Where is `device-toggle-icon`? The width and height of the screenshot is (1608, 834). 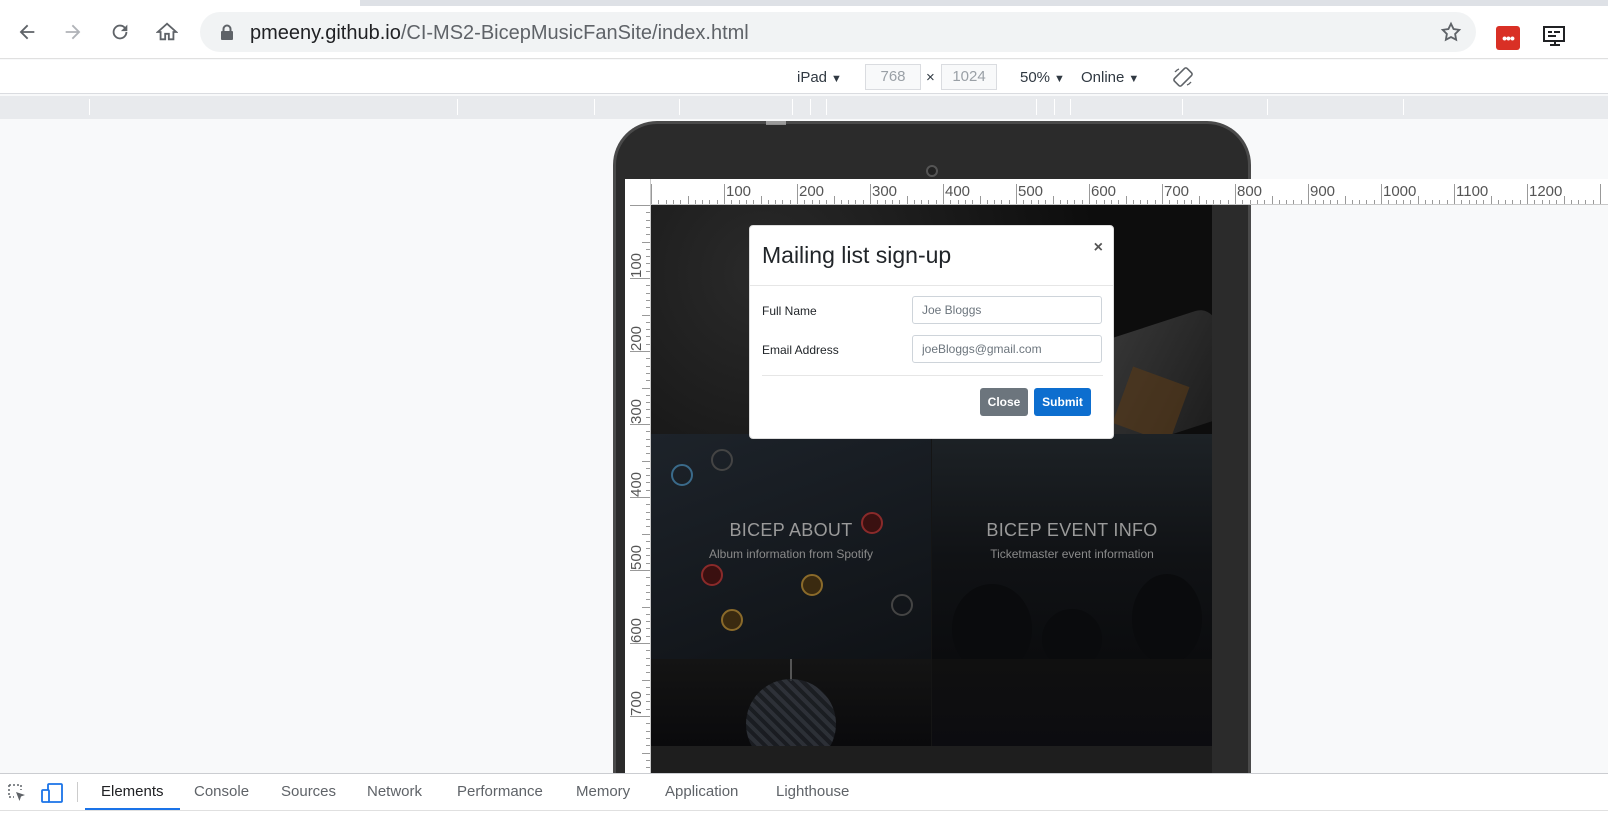 device-toggle-icon is located at coordinates (52, 793).